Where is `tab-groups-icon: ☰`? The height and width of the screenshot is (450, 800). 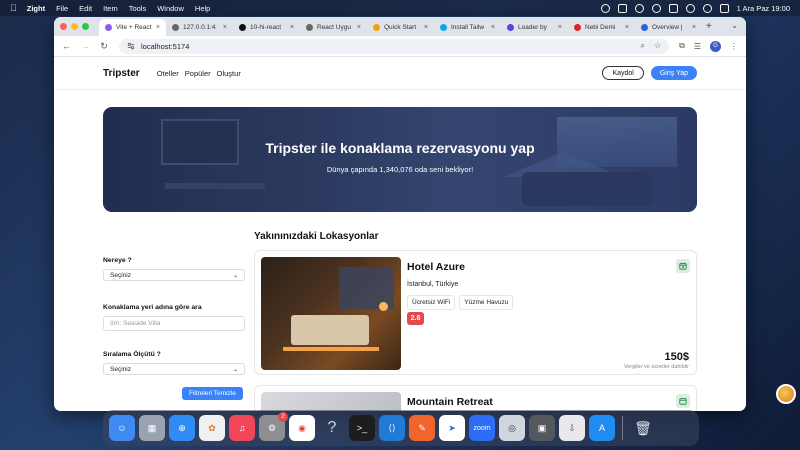
tab-groups-icon: ☰ is located at coordinates (697, 46).